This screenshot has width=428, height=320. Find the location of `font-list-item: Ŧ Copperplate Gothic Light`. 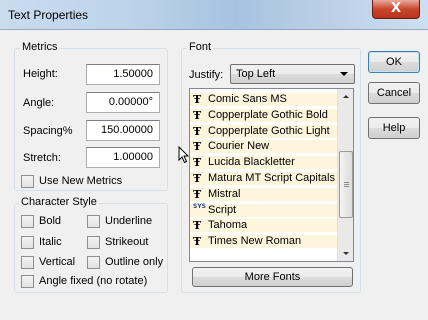

font-list-item: Ŧ Copperplate Gothic Light is located at coordinates (264, 131).